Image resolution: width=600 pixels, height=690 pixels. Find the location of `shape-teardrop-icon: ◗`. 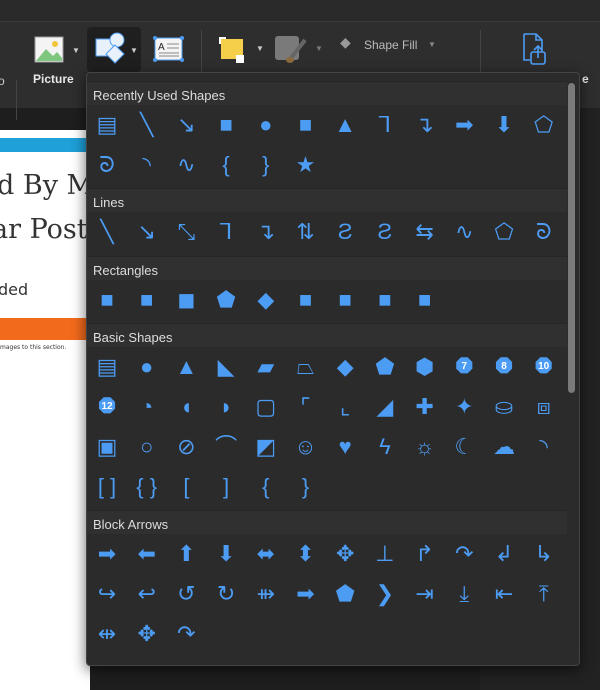

shape-teardrop-icon: ◗ is located at coordinates (226, 407).